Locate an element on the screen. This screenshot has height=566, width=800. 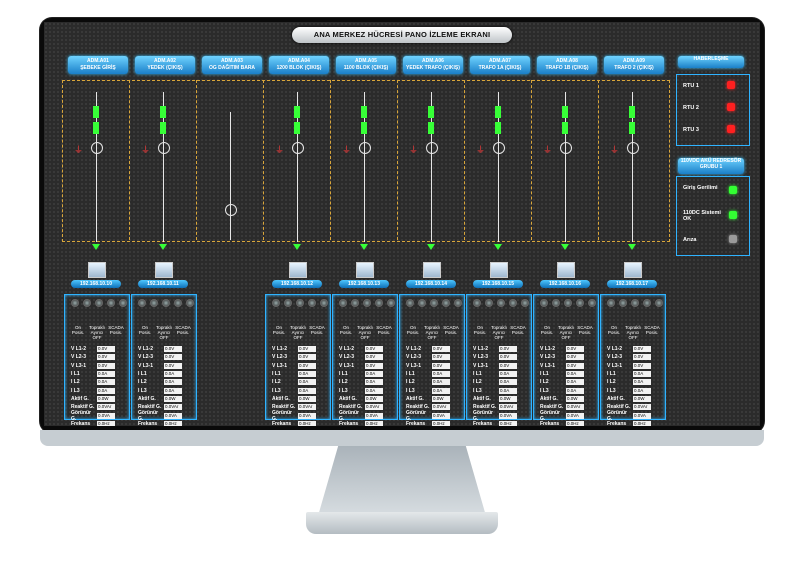
cell-code: ADM.A06 is located at coordinates (433, 61).